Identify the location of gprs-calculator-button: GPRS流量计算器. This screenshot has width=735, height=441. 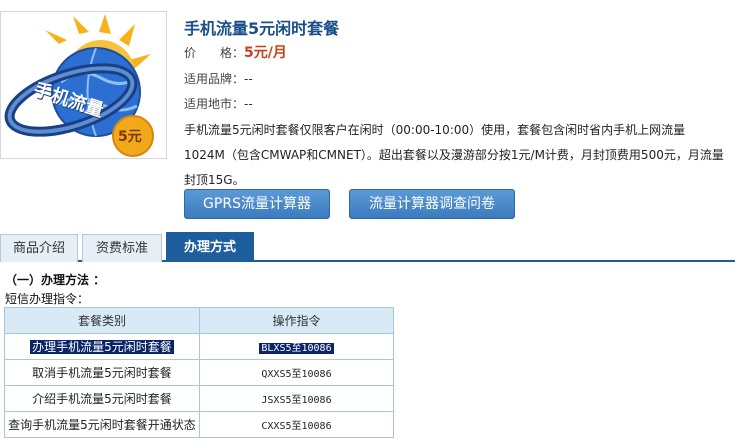
(257, 204).